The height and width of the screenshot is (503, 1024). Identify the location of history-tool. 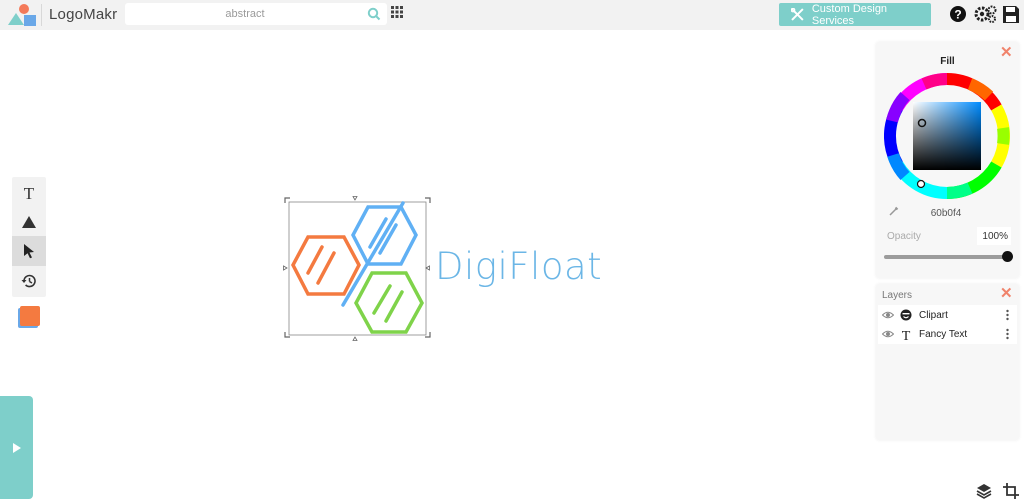
(29, 281).